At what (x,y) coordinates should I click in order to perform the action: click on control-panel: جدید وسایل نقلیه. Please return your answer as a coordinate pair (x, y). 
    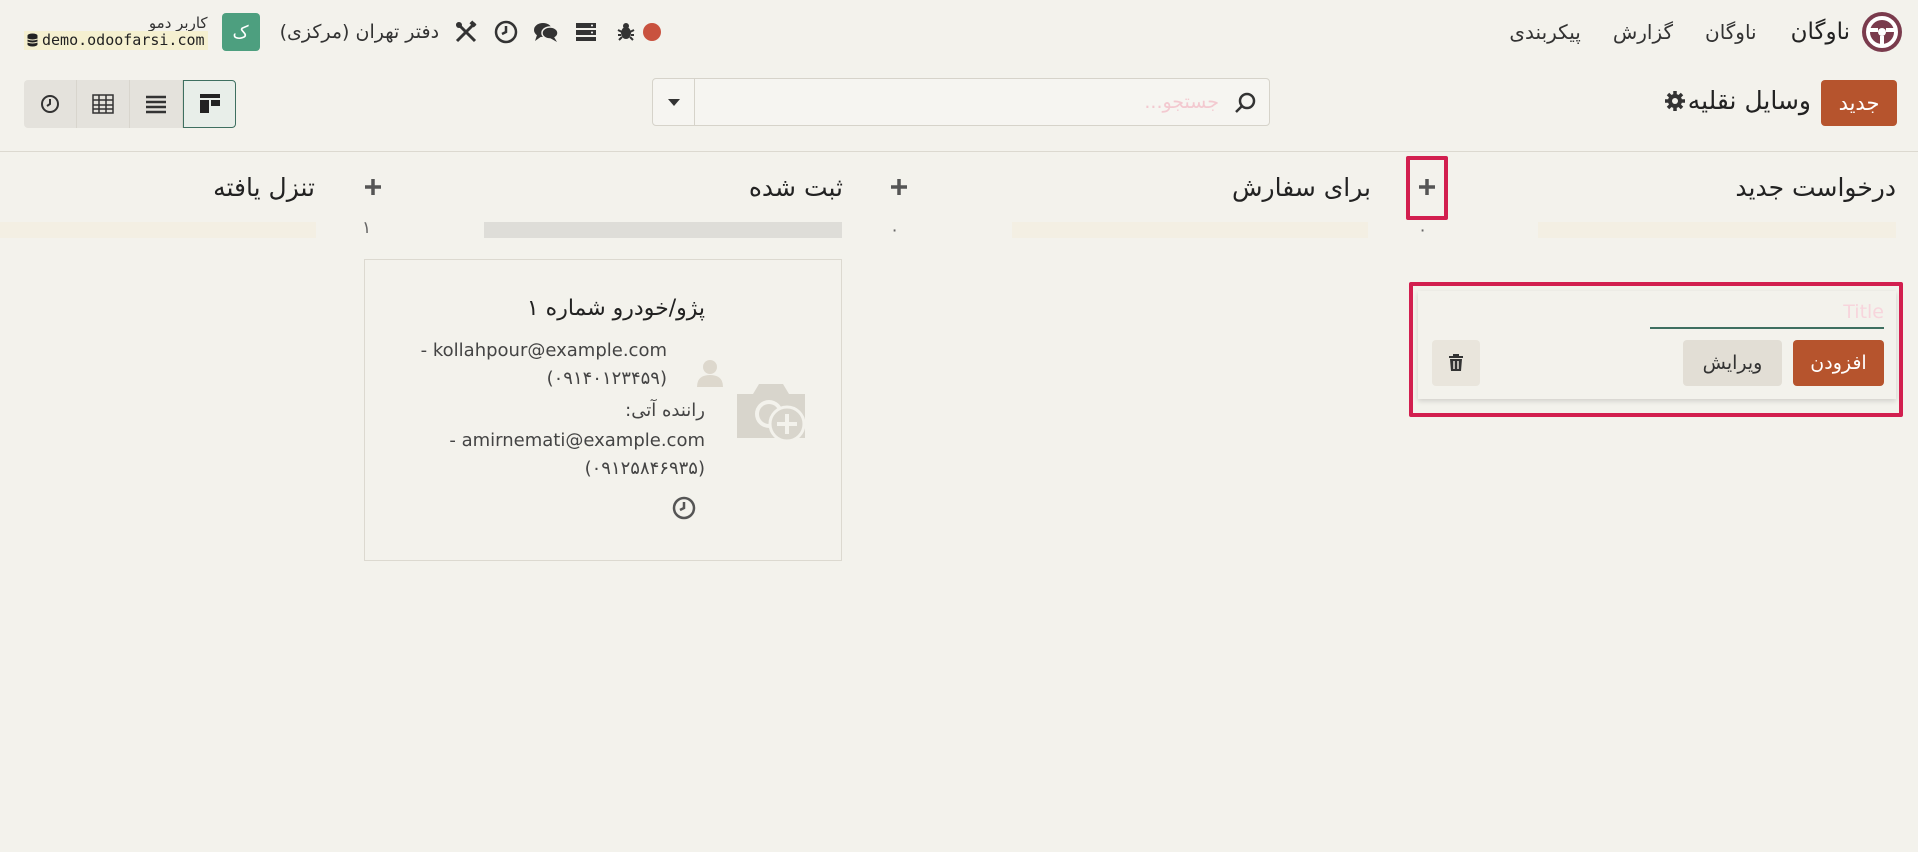
    Looking at the image, I should click on (959, 112).